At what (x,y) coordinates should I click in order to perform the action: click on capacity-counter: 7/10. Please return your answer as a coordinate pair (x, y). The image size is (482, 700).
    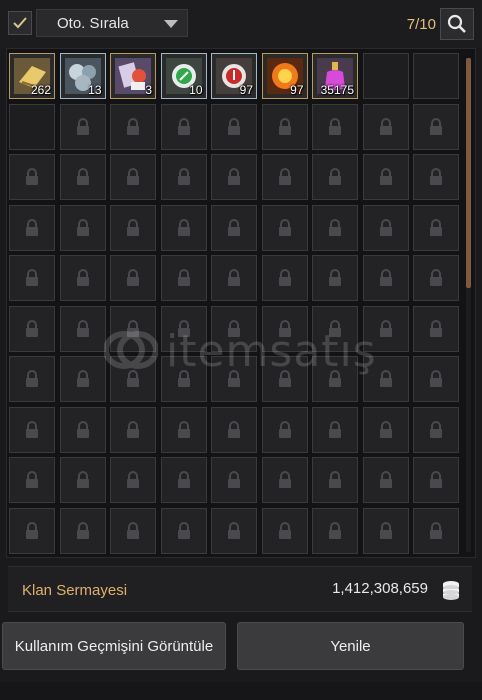
    Looking at the image, I should click on (421, 24).